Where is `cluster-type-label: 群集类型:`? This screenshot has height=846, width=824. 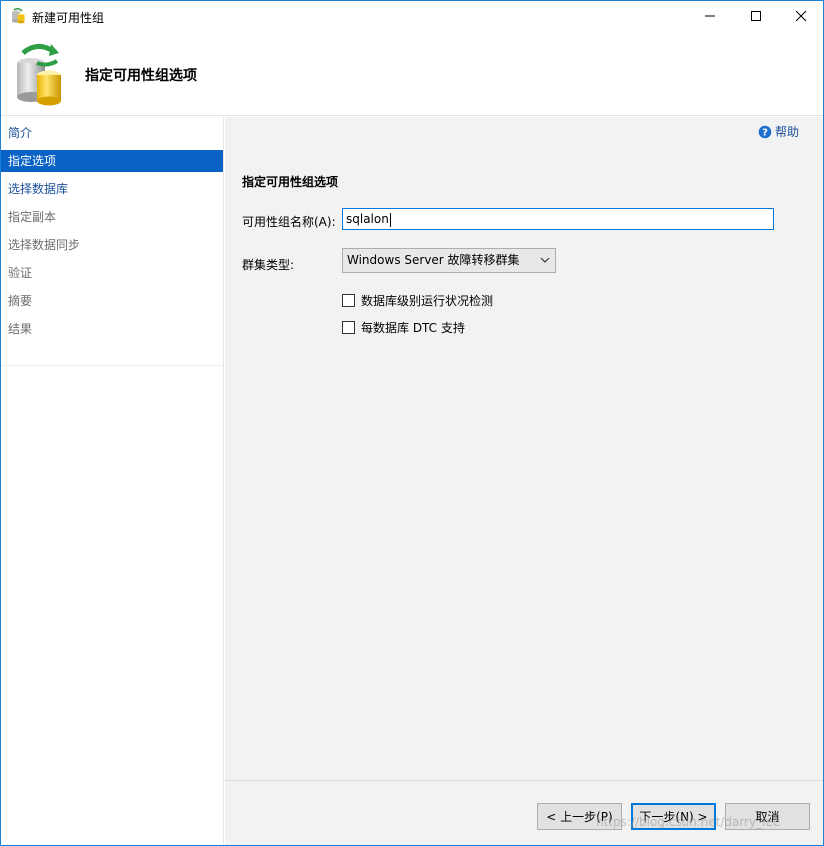
cluster-type-label: 群集类型: is located at coordinates (268, 265).